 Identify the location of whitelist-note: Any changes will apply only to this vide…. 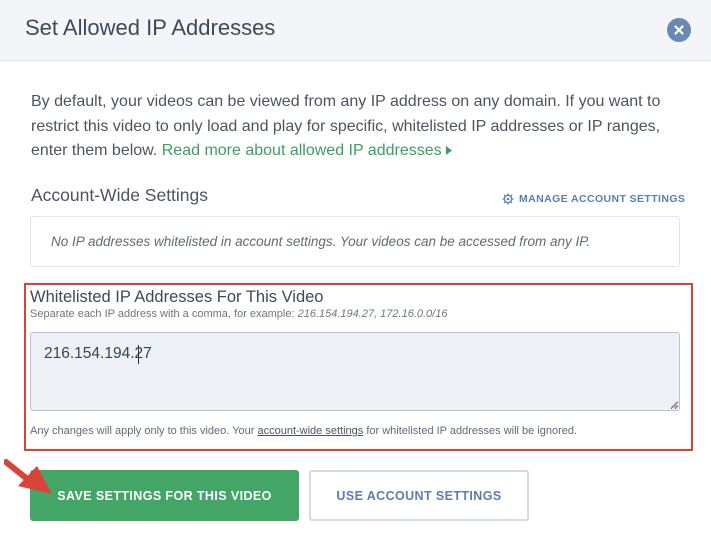
(303, 431).